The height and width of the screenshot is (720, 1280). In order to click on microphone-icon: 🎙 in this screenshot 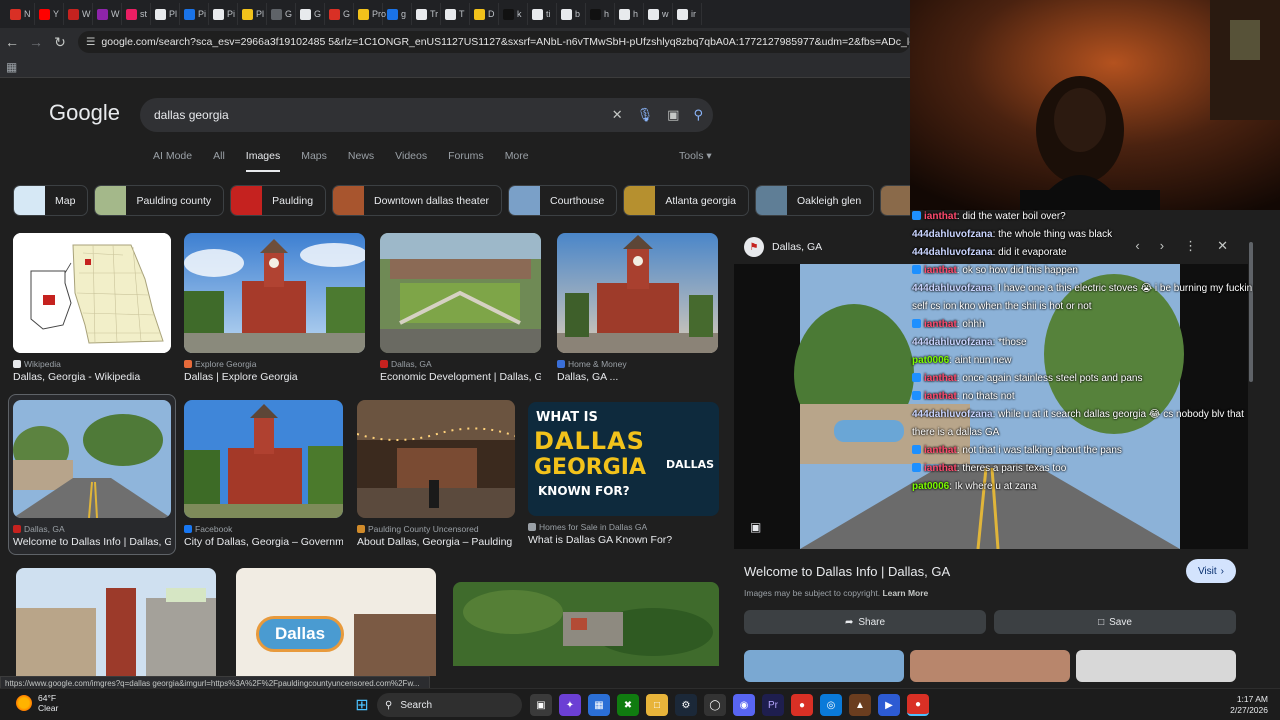, I will do `click(645, 115)`.